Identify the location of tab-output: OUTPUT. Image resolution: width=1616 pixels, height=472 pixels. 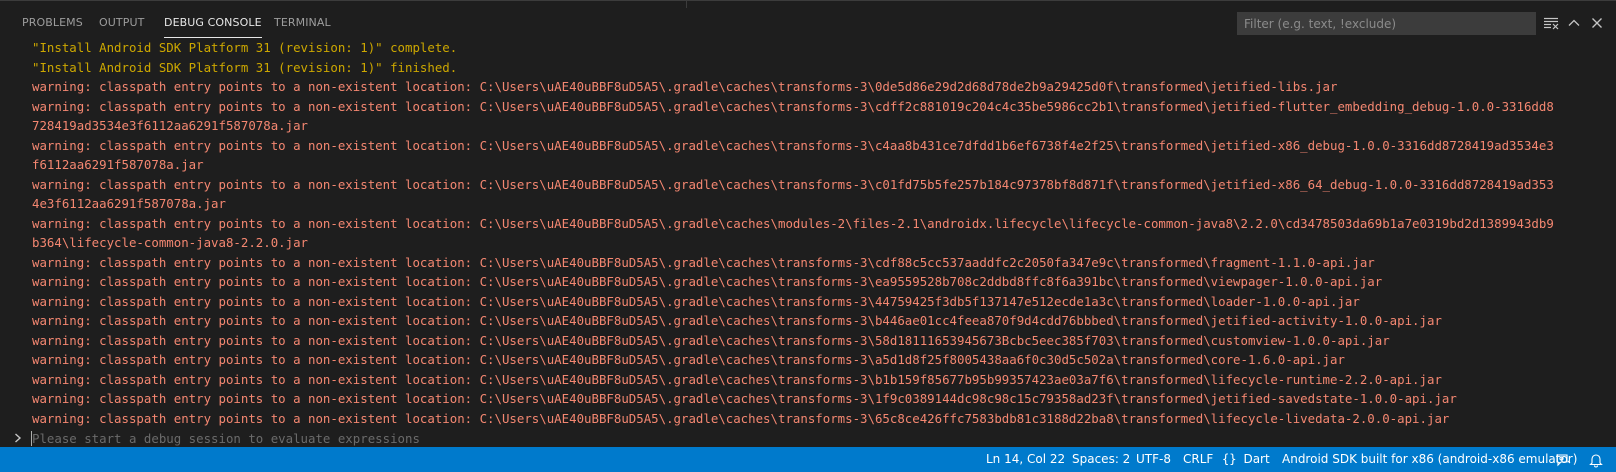
(121, 23).